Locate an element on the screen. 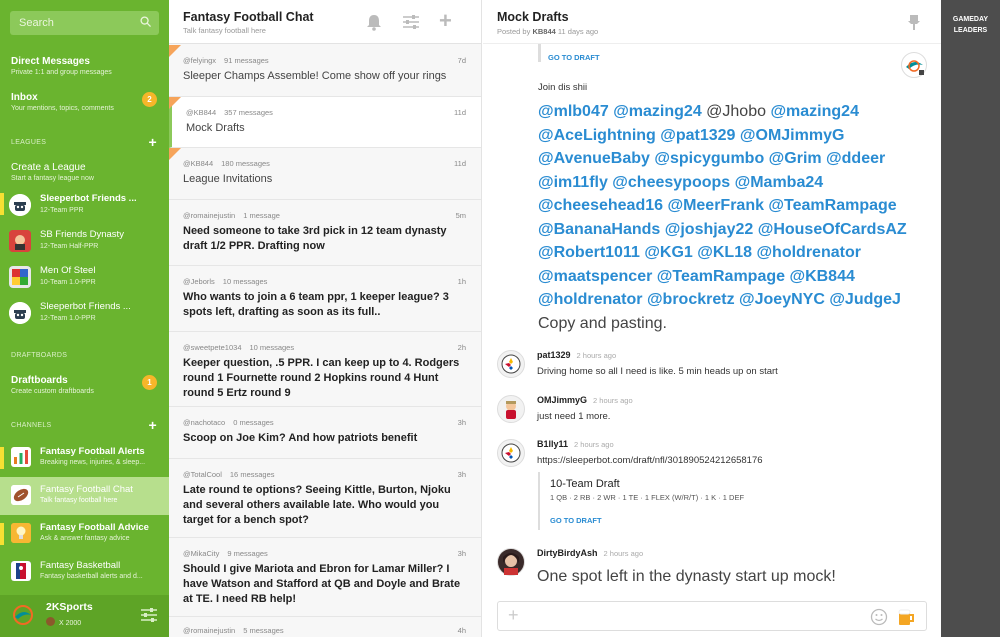  settings-sliders-icon is located at coordinates (149, 615).